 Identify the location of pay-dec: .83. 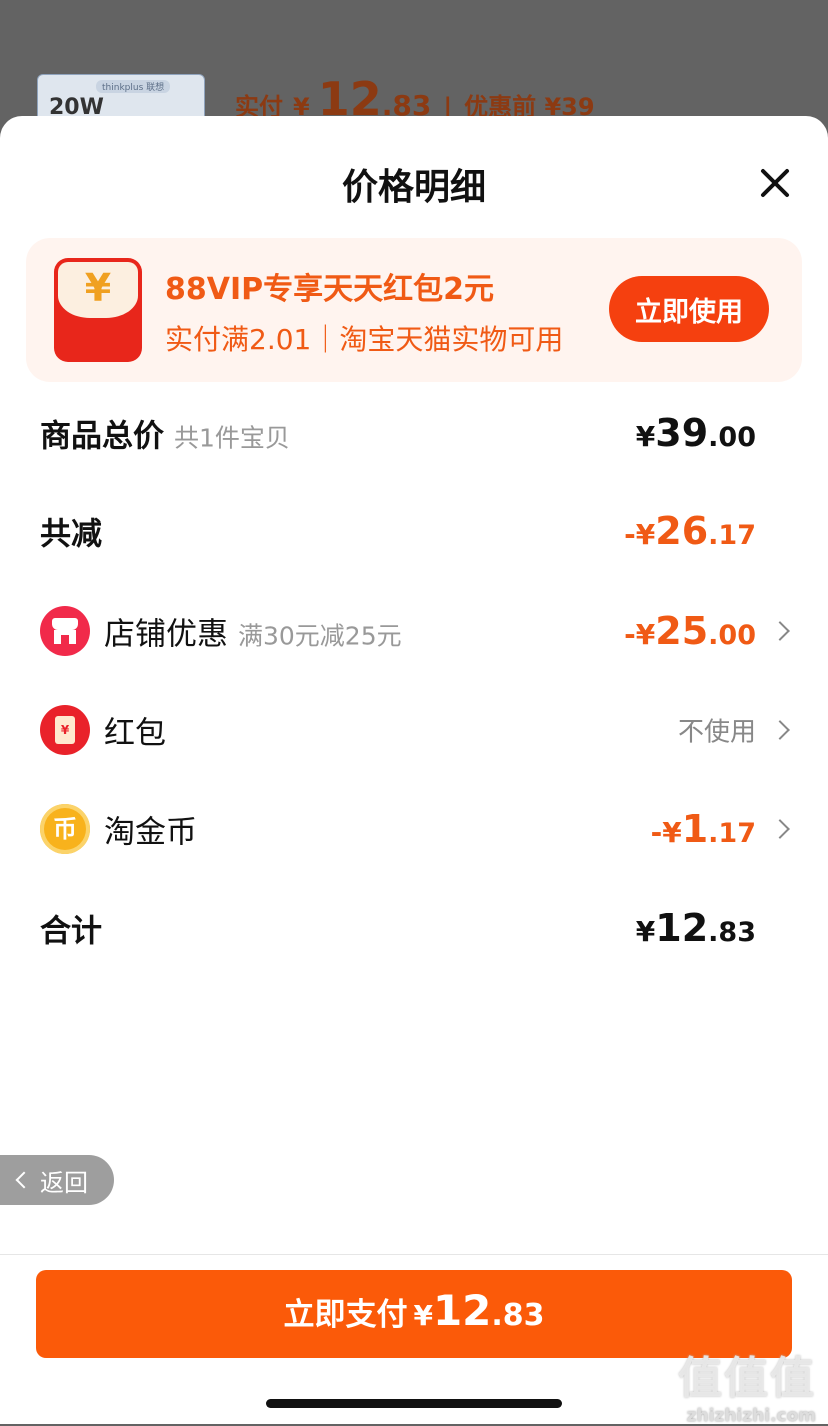
(518, 1315).